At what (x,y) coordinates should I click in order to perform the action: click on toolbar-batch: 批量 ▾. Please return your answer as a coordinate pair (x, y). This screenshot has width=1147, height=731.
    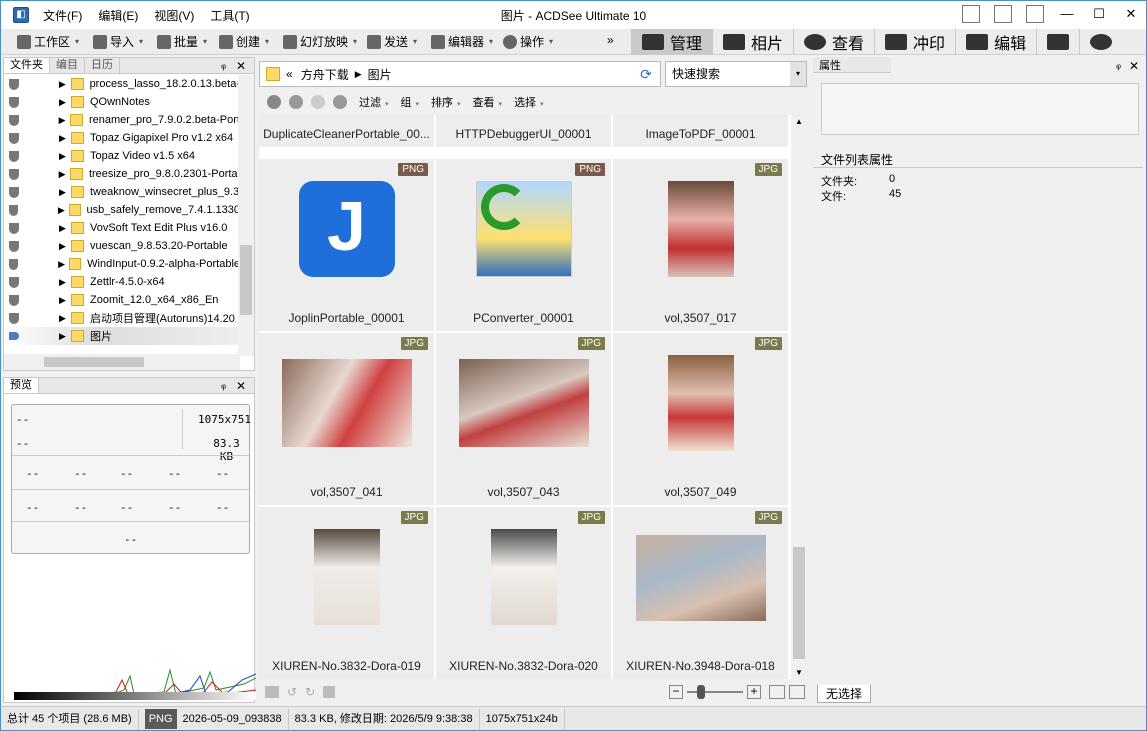
    Looking at the image, I should click on (182, 41).